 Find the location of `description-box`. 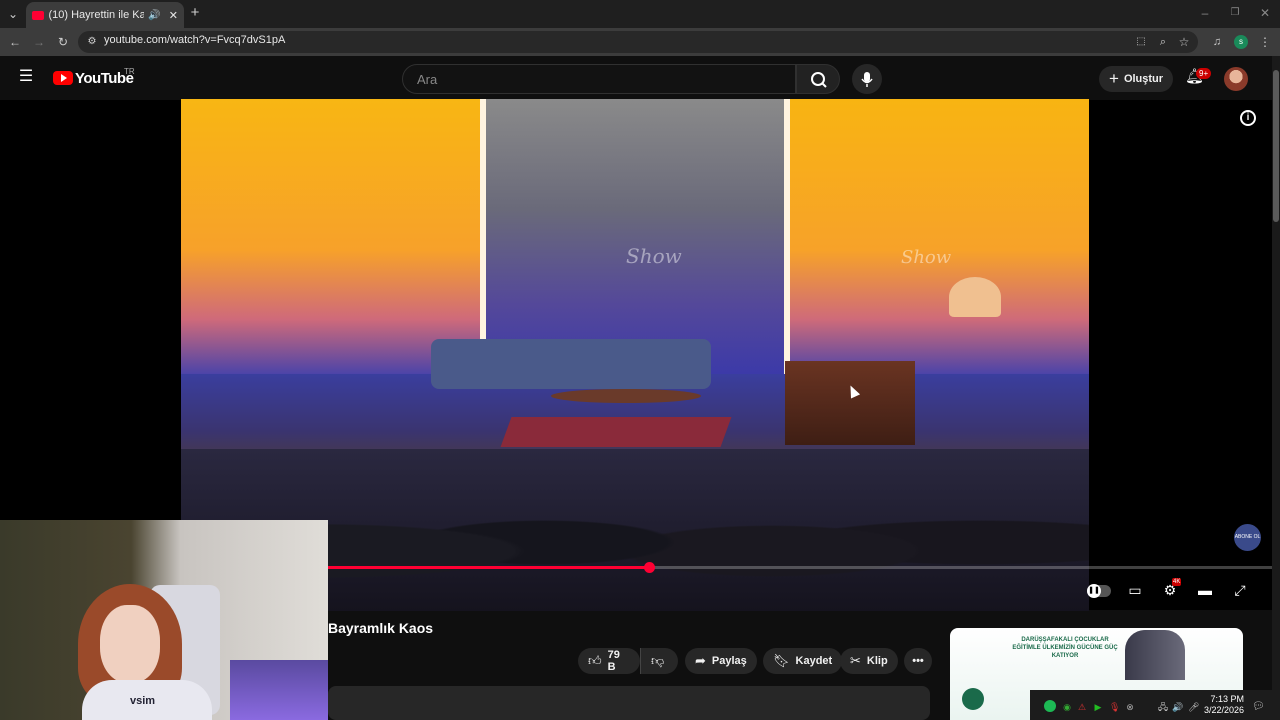

description-box is located at coordinates (629, 703).